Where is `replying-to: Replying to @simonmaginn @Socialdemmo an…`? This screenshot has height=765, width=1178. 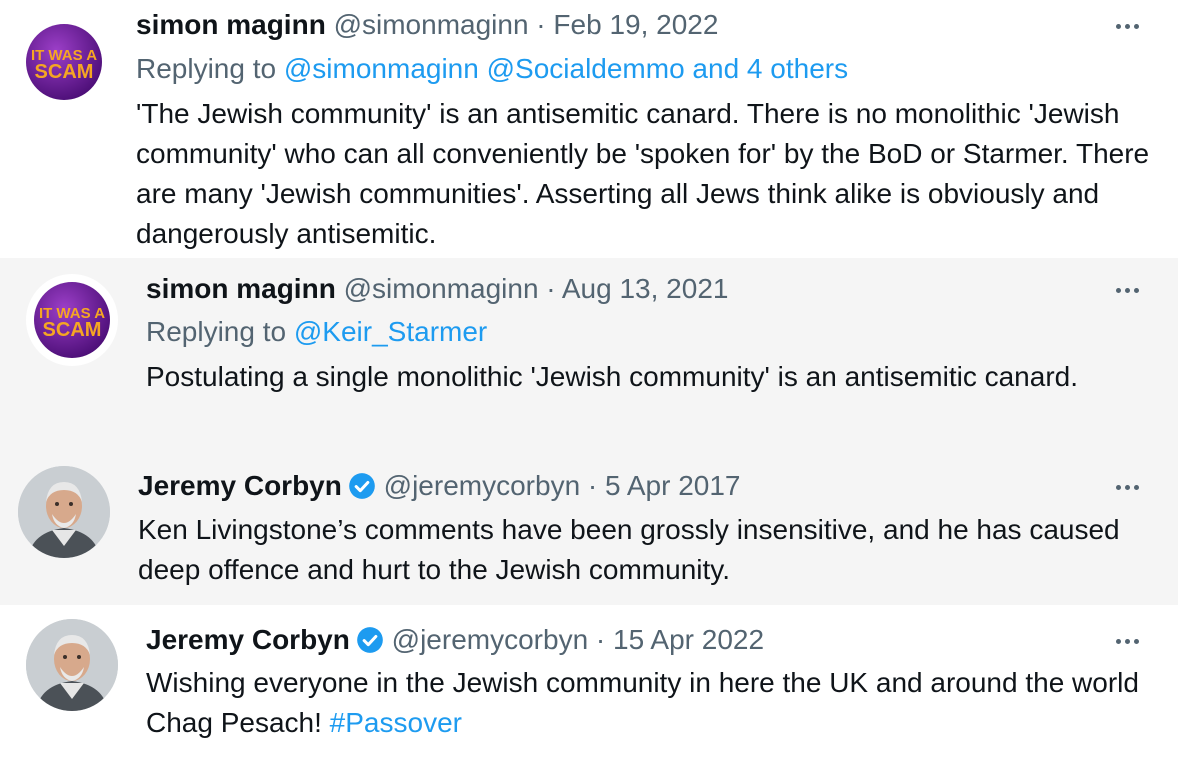 replying-to: Replying to @simonmaginn @Socialdemmo an… is located at coordinates (492, 69).